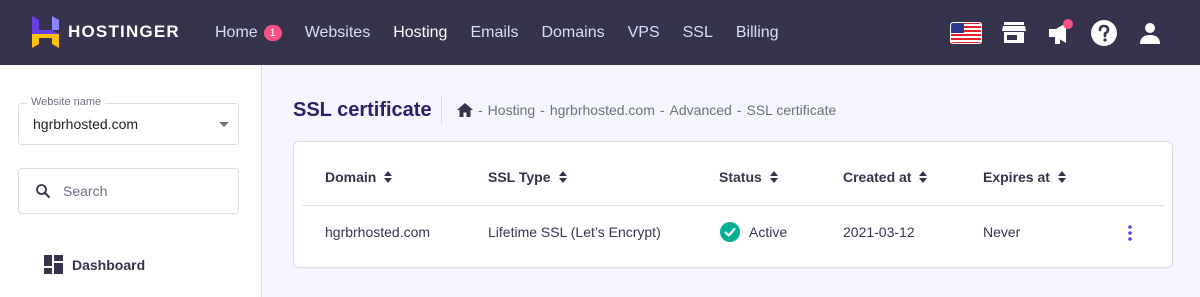 This screenshot has width=1200, height=297. What do you see at coordinates (1130, 233) in the screenshot?
I see `more-options-icon` at bounding box center [1130, 233].